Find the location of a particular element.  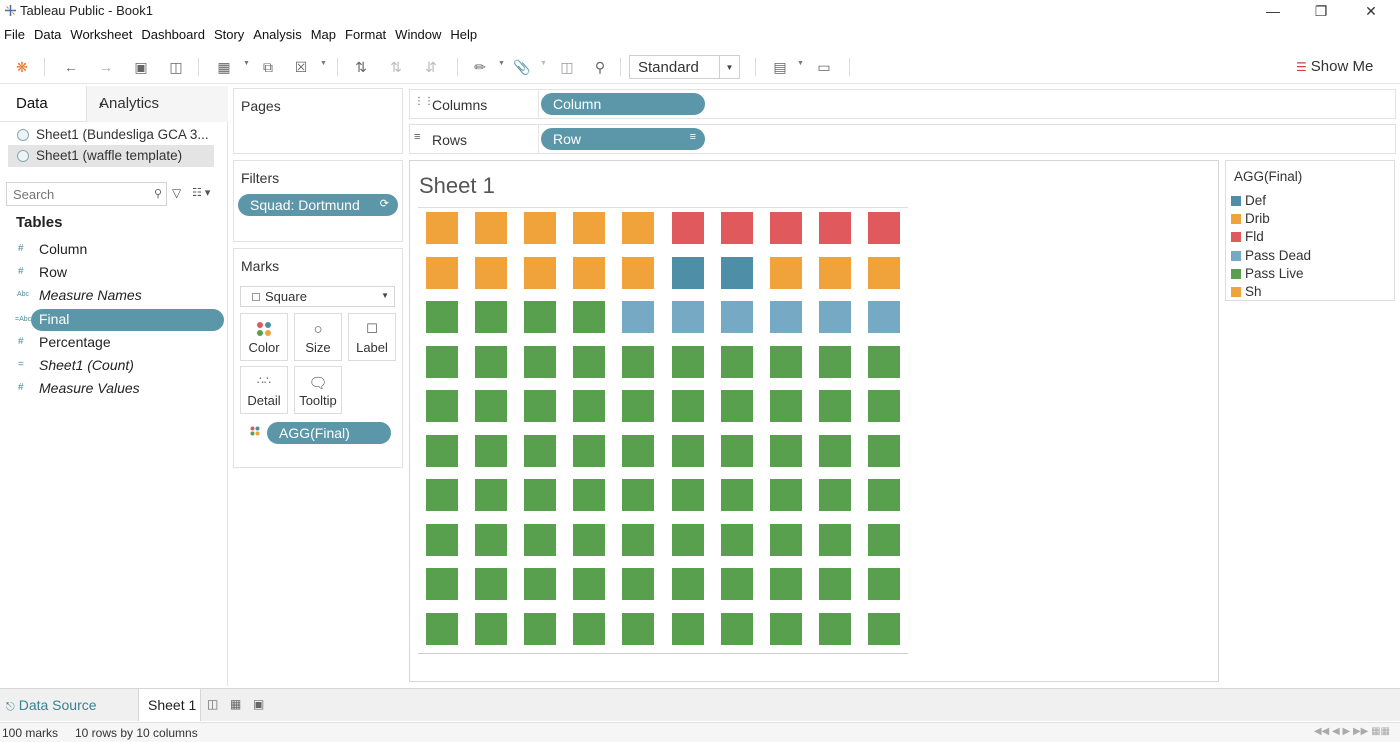

tableau-home-icon: ❋ is located at coordinates (22, 67).